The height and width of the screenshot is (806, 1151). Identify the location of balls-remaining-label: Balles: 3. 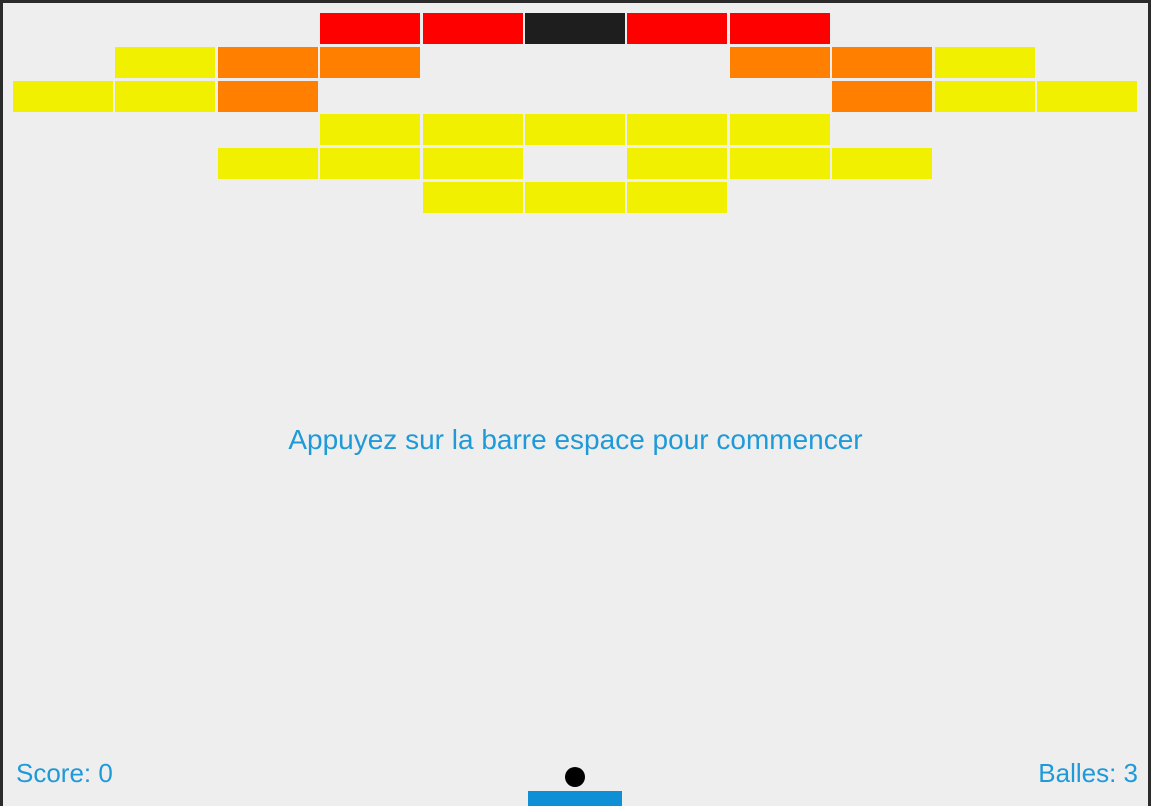
(1088, 773).